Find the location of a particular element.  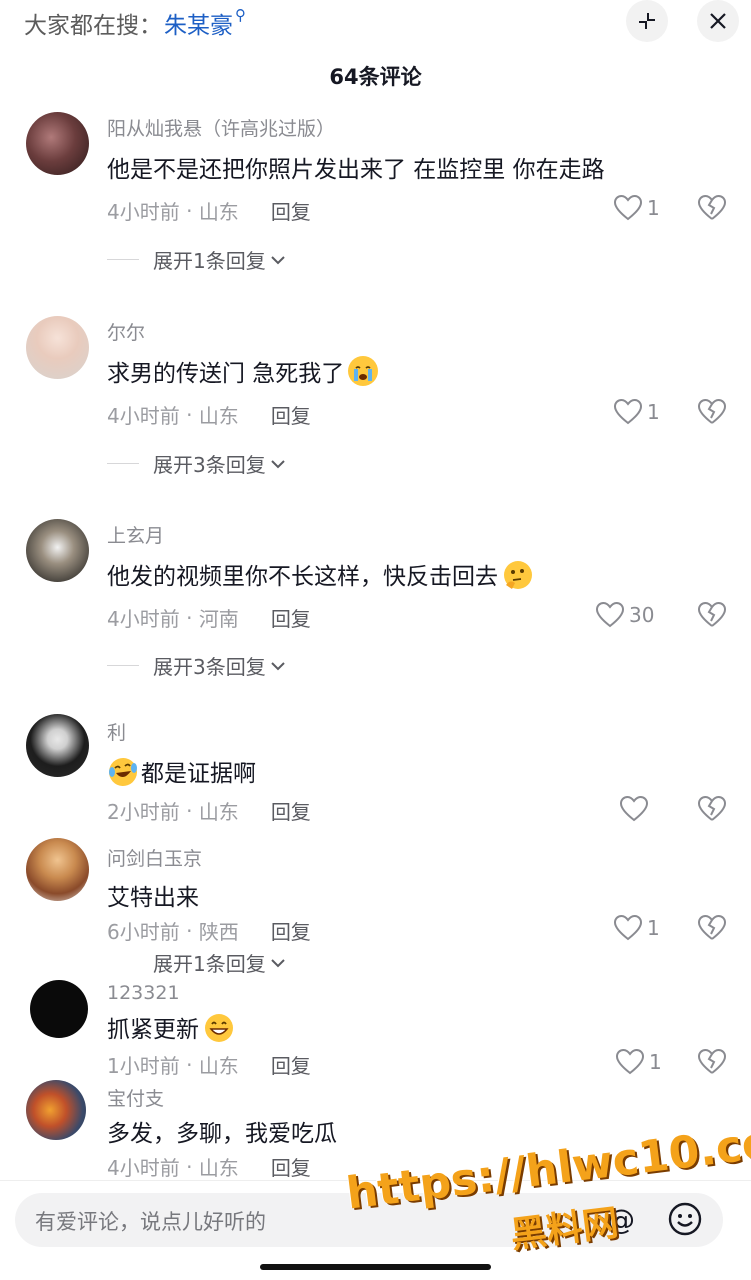

comment-username: 宝付支 is located at coordinates (135, 1097).